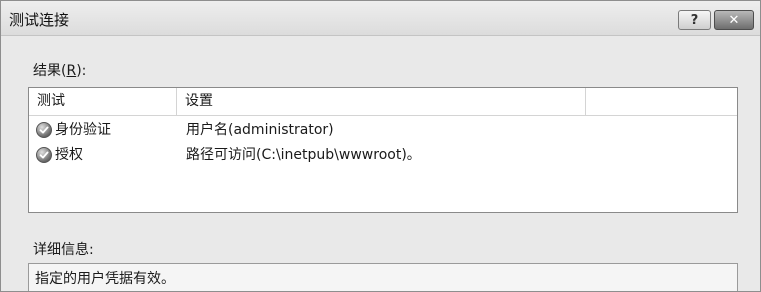 This screenshot has height=292, width=761. I want to click on list-item: 身份验证 用户名(administrator), so click(383, 130).